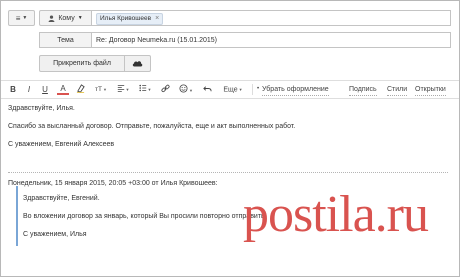 The image size is (460, 277). Describe the element at coordinates (29, 89) in the screenshot. I see `italic-button: I` at that location.